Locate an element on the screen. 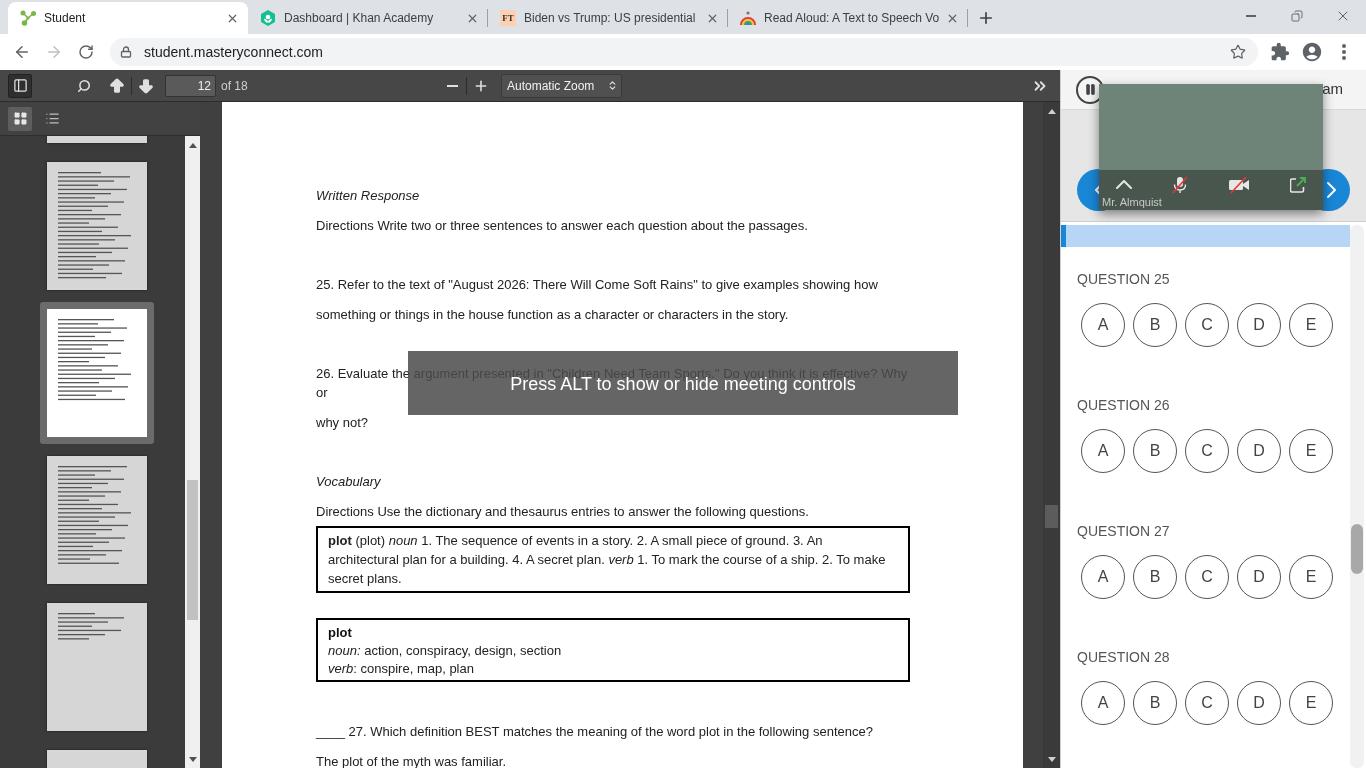 This screenshot has height=768, width=1366. question-label: QUESTION 26 is located at coordinates (1123, 405).